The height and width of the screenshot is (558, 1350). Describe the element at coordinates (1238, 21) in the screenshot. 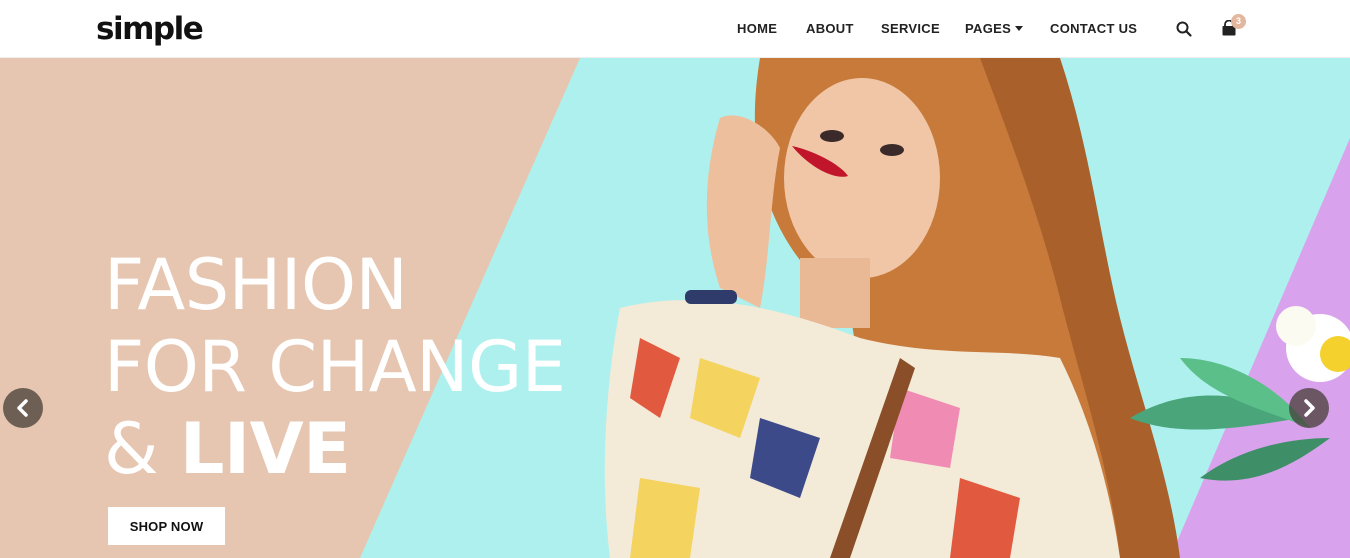

I see `cart-count-badge: 3` at that location.